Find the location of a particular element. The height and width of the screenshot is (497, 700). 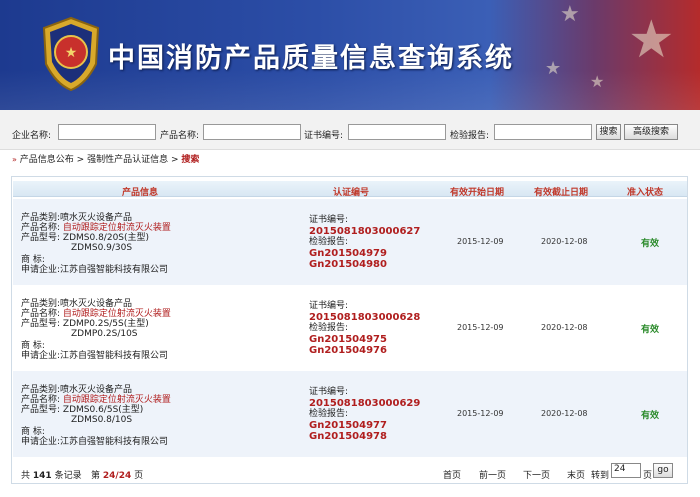

report-number-link: Gn201504980 is located at coordinates (348, 265).